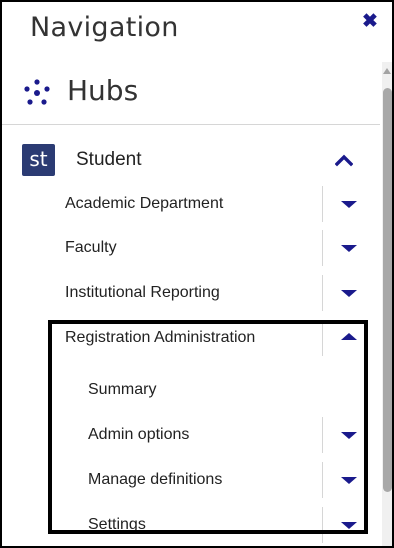  I want to click on student-section-header: st Student, so click(192, 161).